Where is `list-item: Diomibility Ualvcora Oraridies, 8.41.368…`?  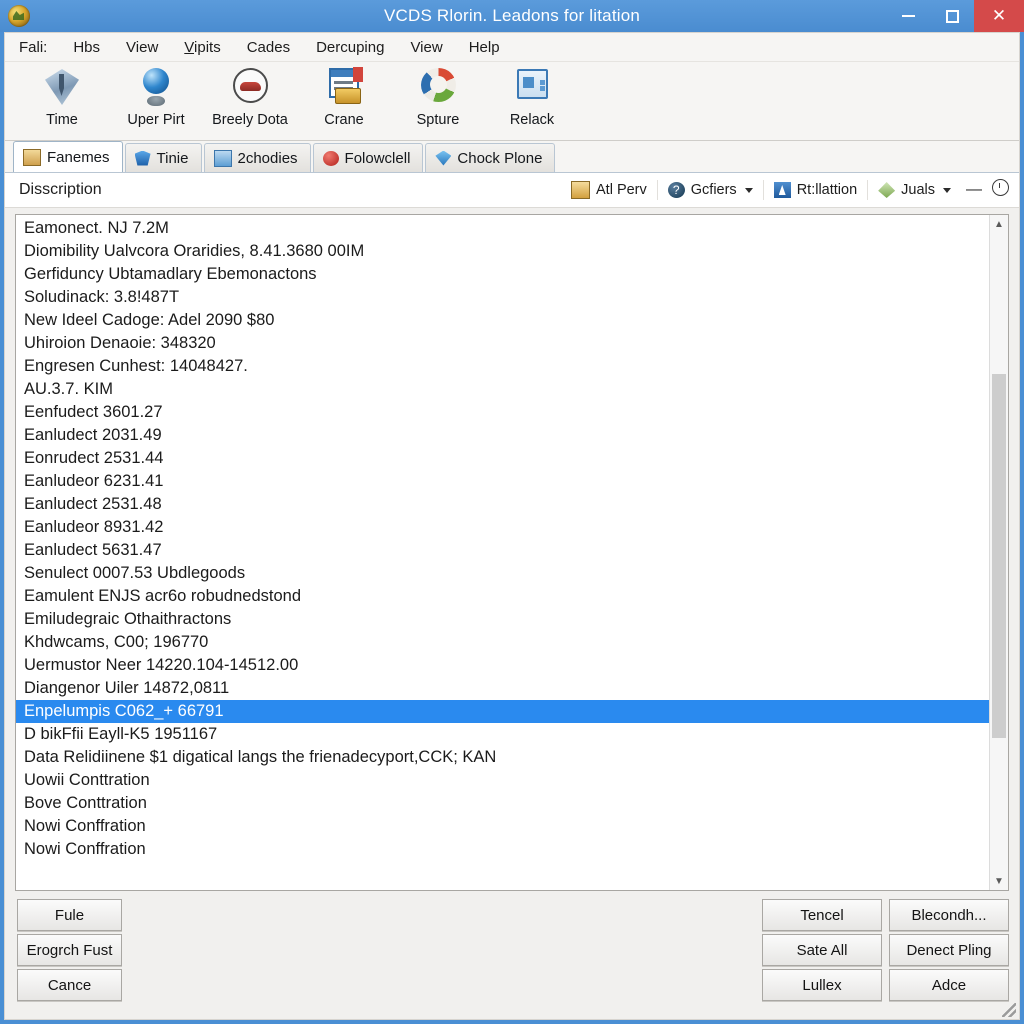 list-item: Diomibility Ualvcora Oraridies, 8.41.368… is located at coordinates (502, 251).